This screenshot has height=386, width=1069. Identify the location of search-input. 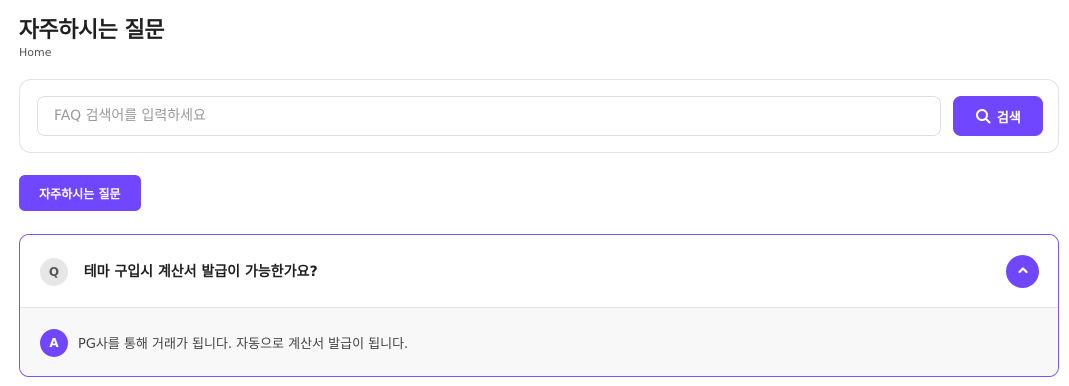
(489, 116).